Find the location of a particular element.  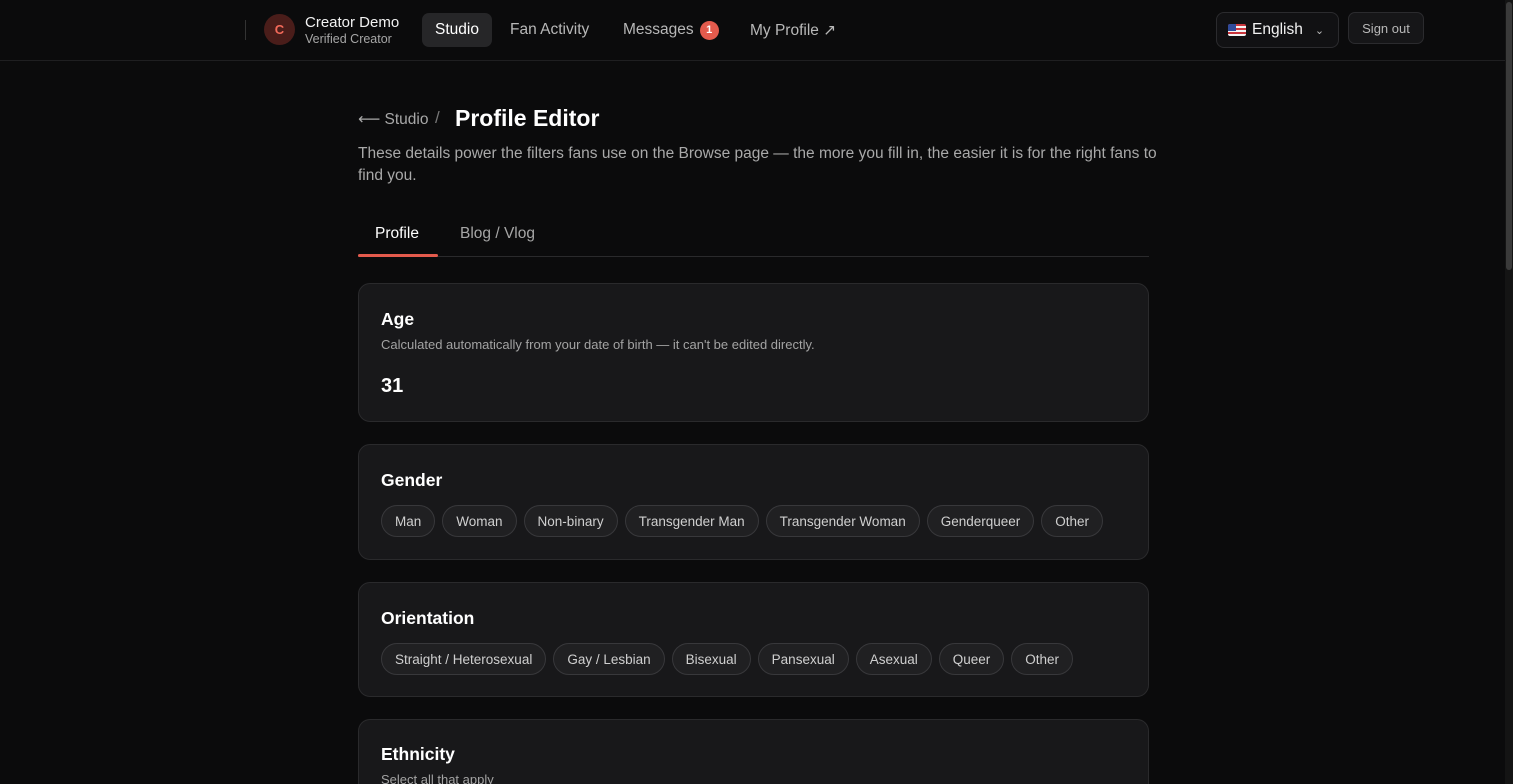

ethnicity-title: Ethnicity is located at coordinates (418, 754).